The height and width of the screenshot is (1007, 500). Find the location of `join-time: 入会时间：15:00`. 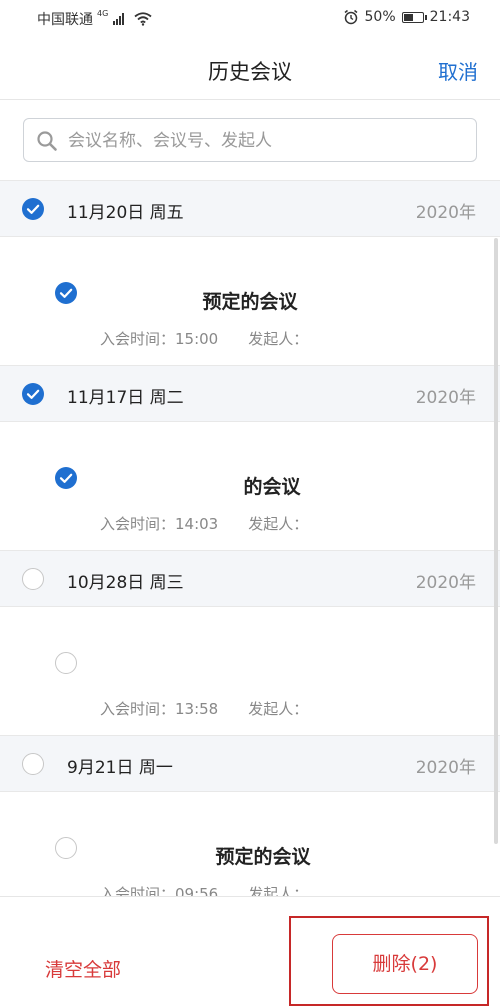

join-time: 入会时间：15:00 is located at coordinates (159, 339).